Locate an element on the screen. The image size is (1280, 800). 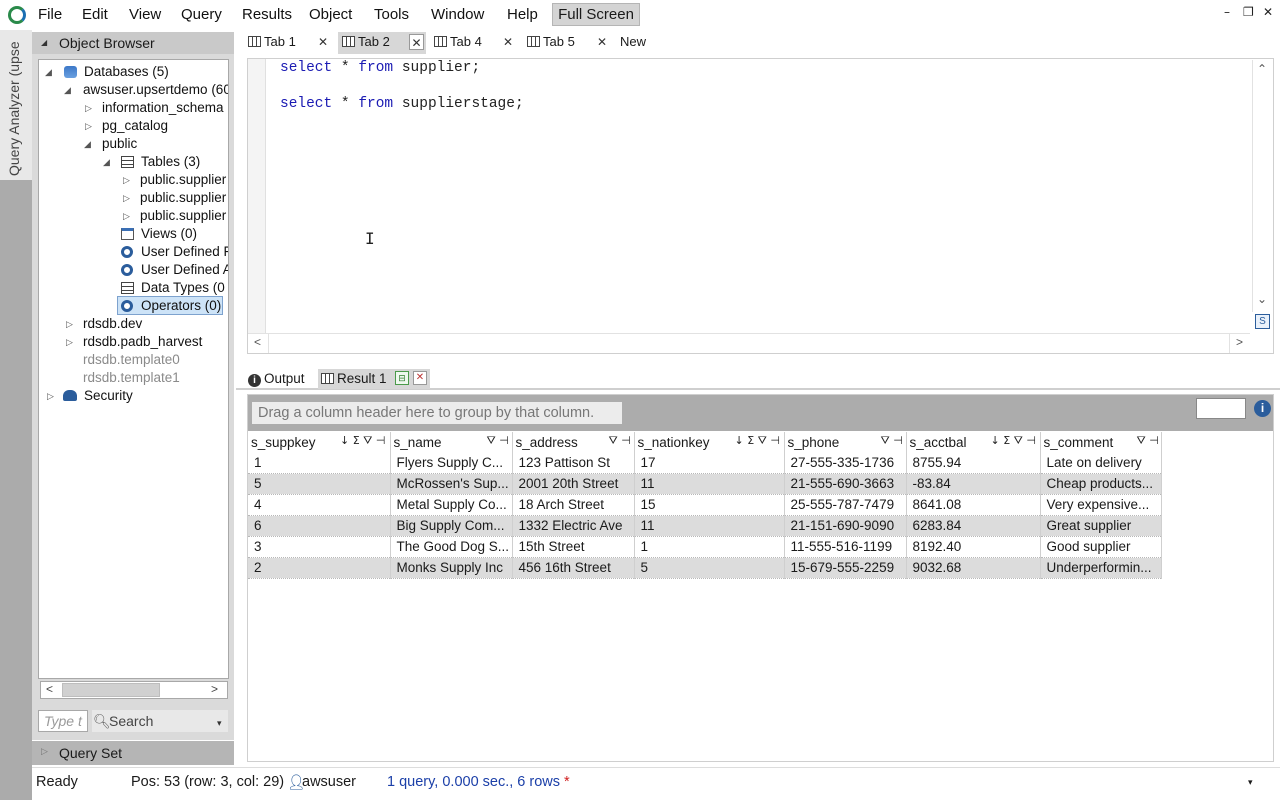
table-cell-s-suppkey: 6 is located at coordinates (319, 526).